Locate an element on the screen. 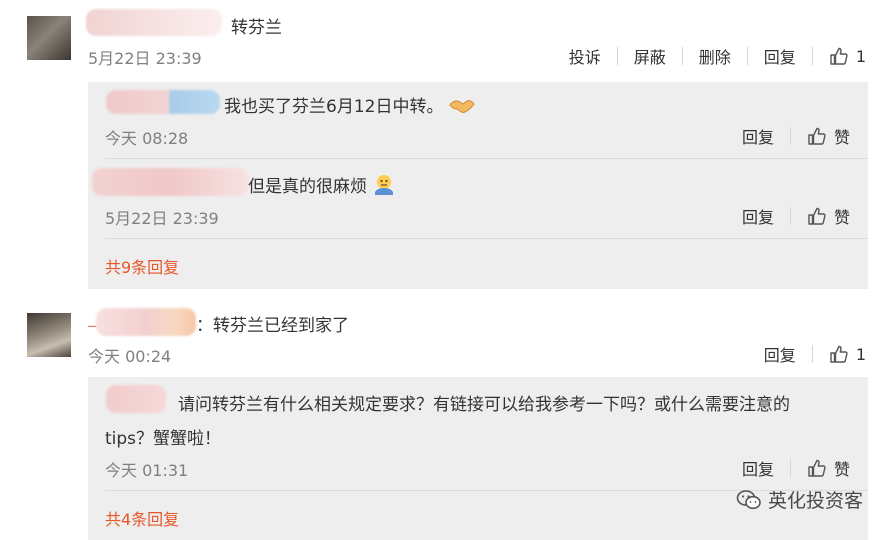 This screenshot has height=540, width=893. comment-actions: 回复 1 is located at coordinates (815, 354).